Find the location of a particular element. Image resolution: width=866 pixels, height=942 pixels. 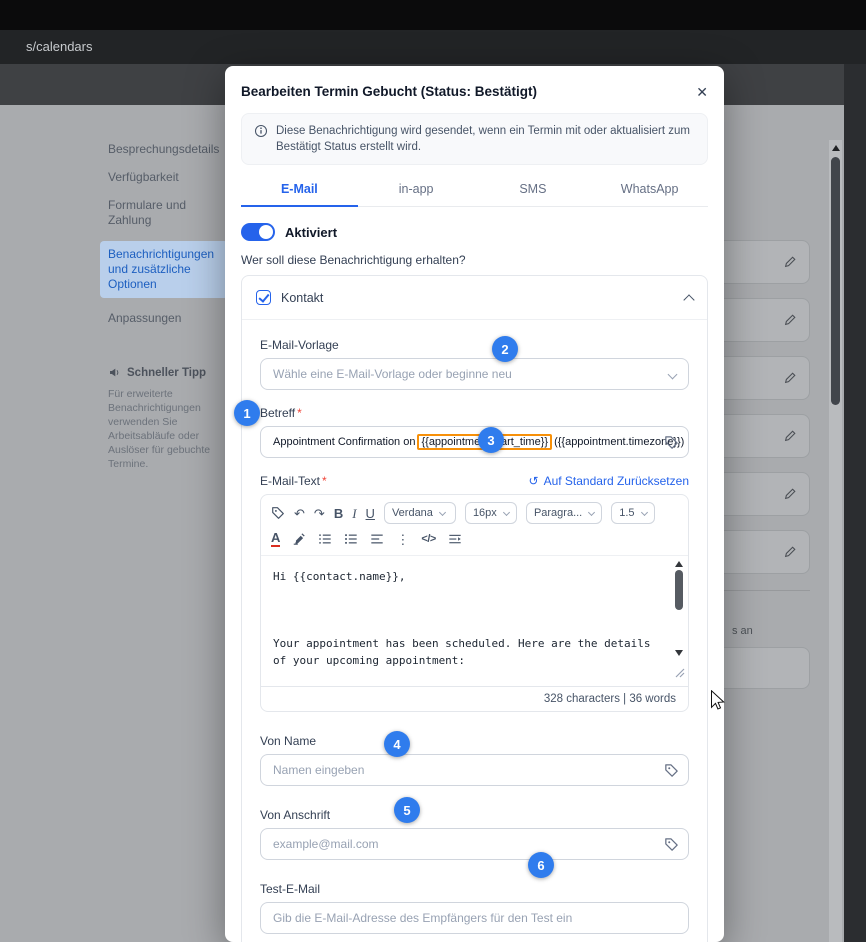

tab-whatsapp: WhatsApp is located at coordinates (649, 190).